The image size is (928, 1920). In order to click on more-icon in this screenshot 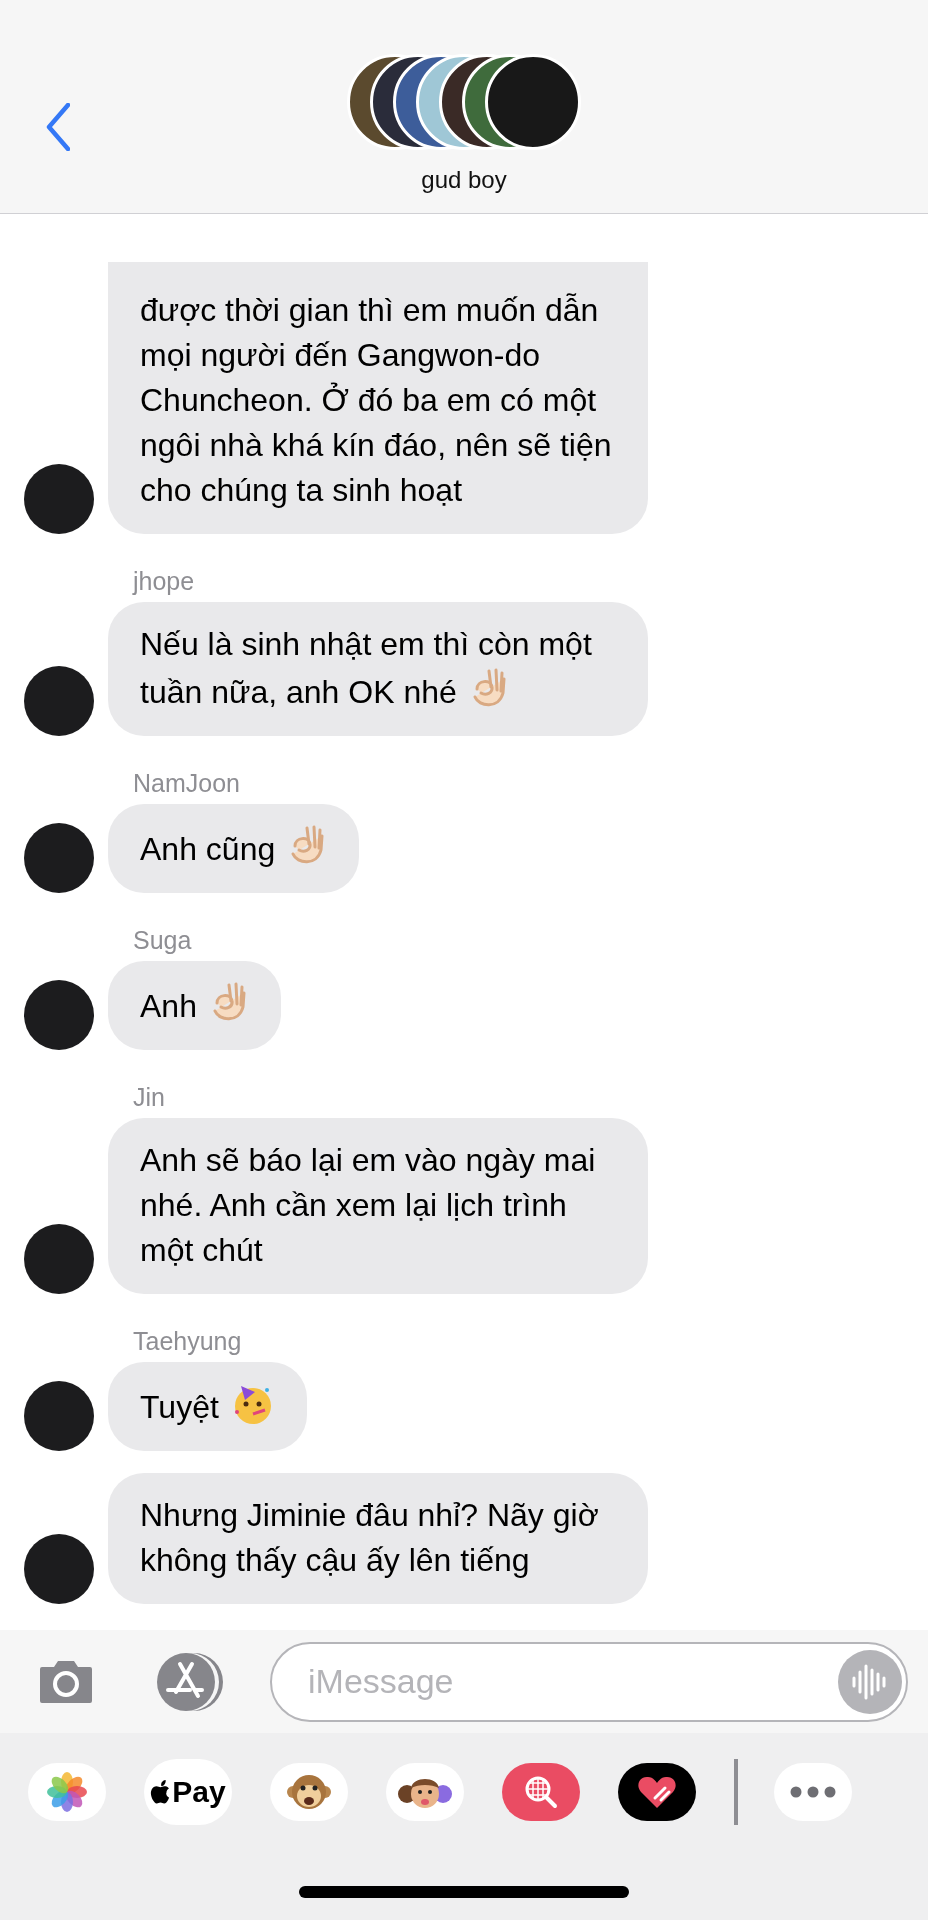, I will do `click(813, 1792)`.